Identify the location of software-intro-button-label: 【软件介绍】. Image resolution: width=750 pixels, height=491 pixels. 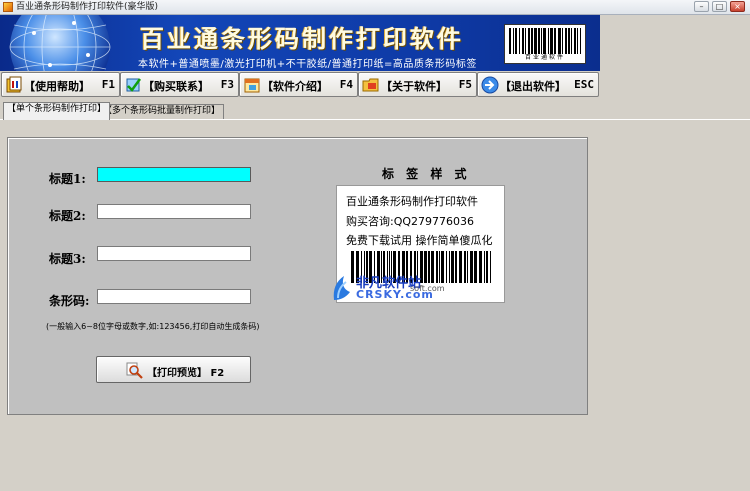
(295, 86).